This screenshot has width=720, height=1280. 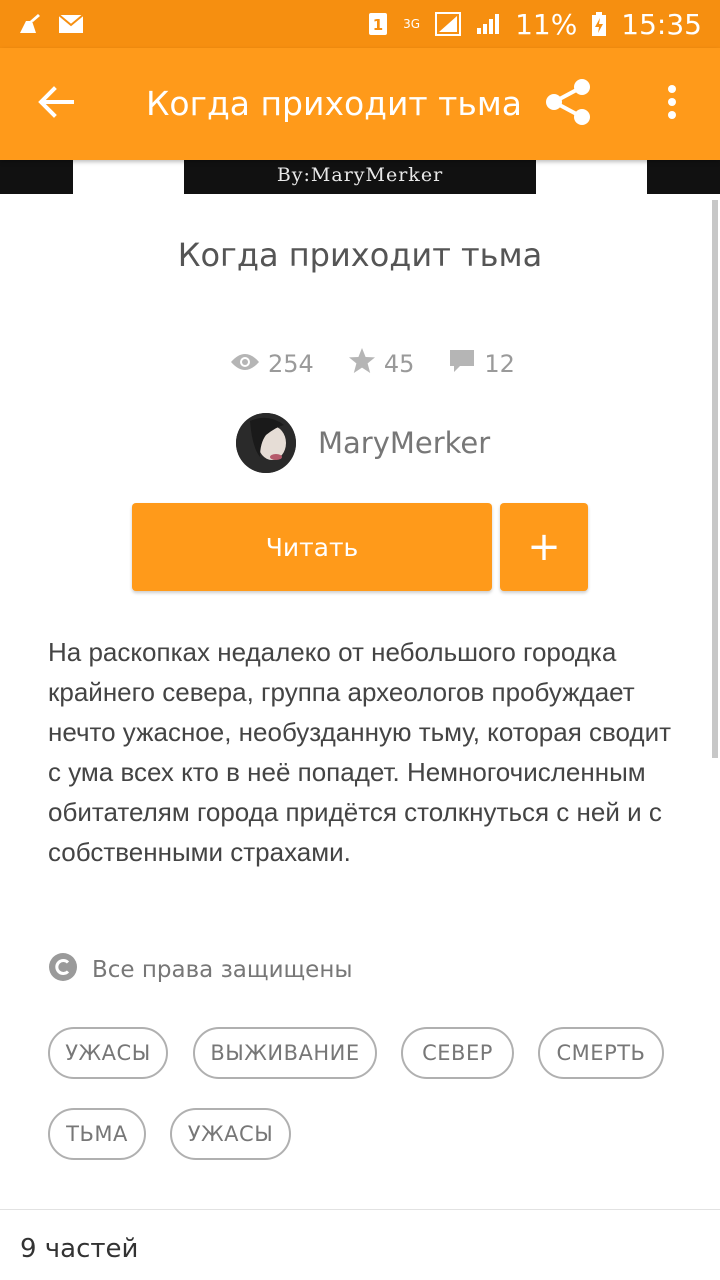 I want to click on clock: 15:35, so click(x=661, y=24).